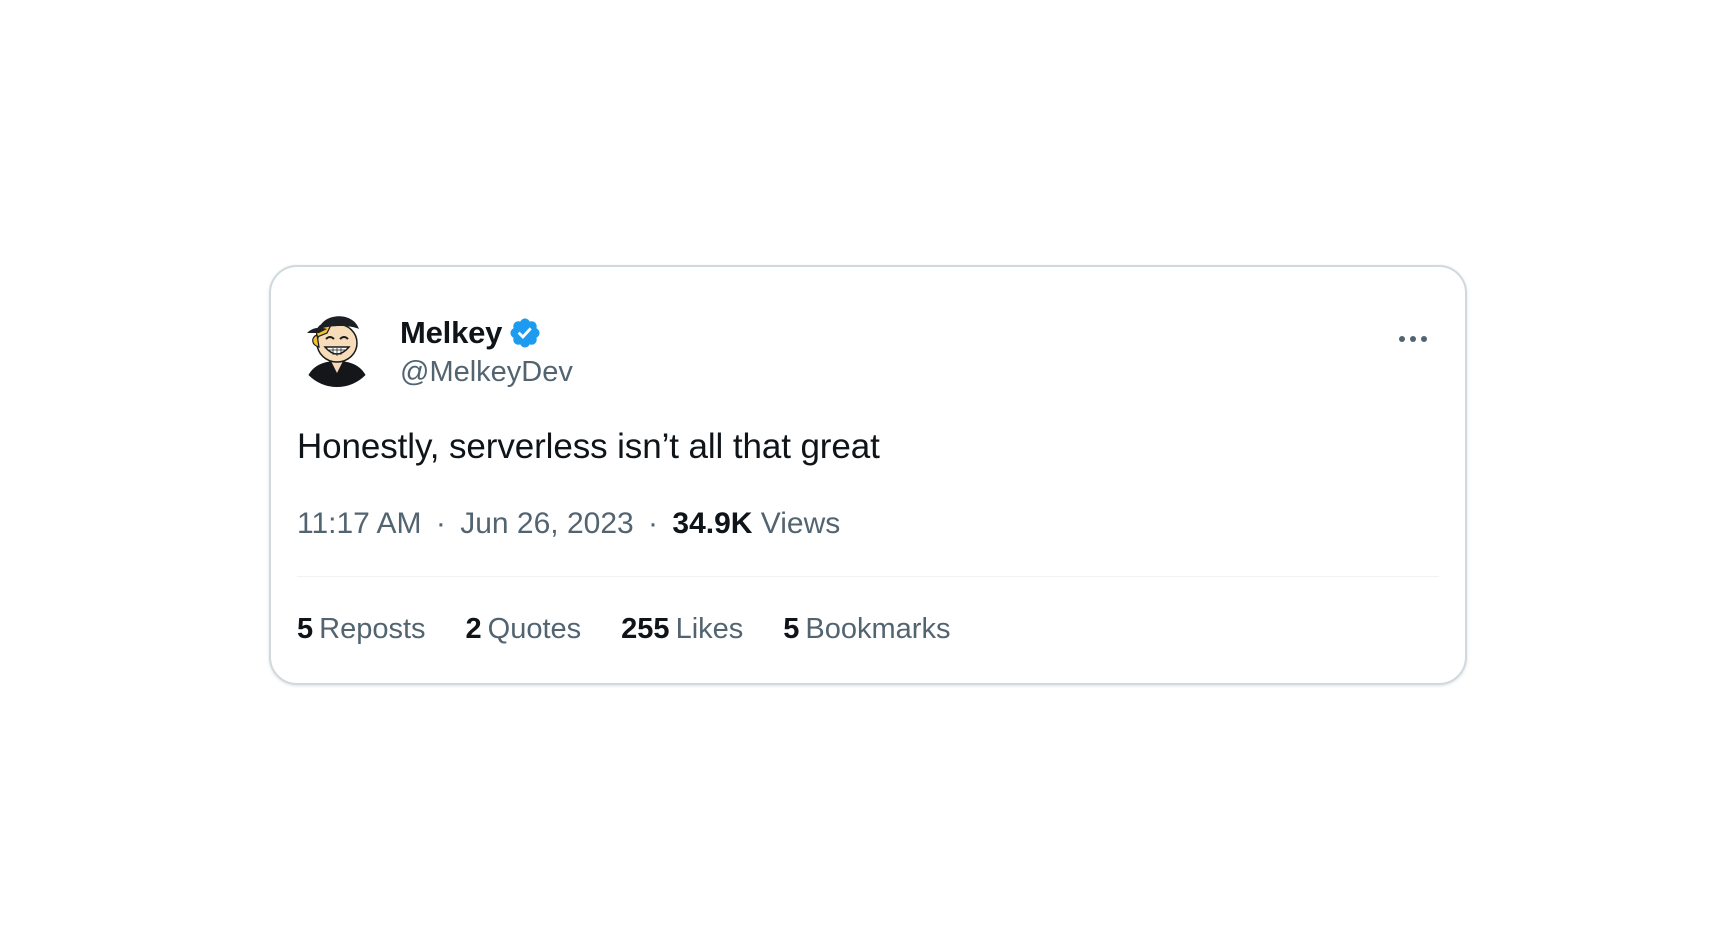 Image resolution: width=1722 pixels, height=952 pixels. I want to click on reposts-label: Reposts, so click(372, 629).